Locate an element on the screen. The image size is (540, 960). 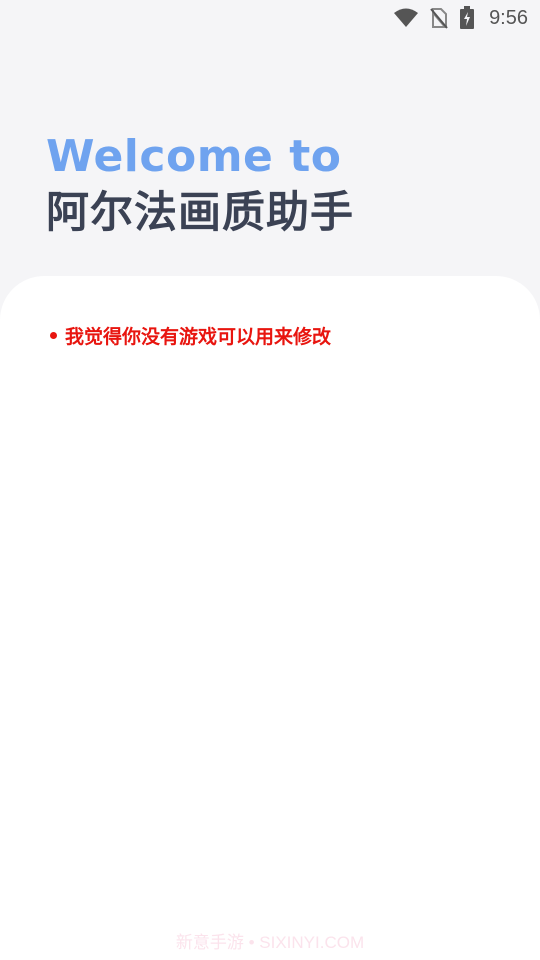
app-title: 阿尔法画质助手 is located at coordinates (200, 213).